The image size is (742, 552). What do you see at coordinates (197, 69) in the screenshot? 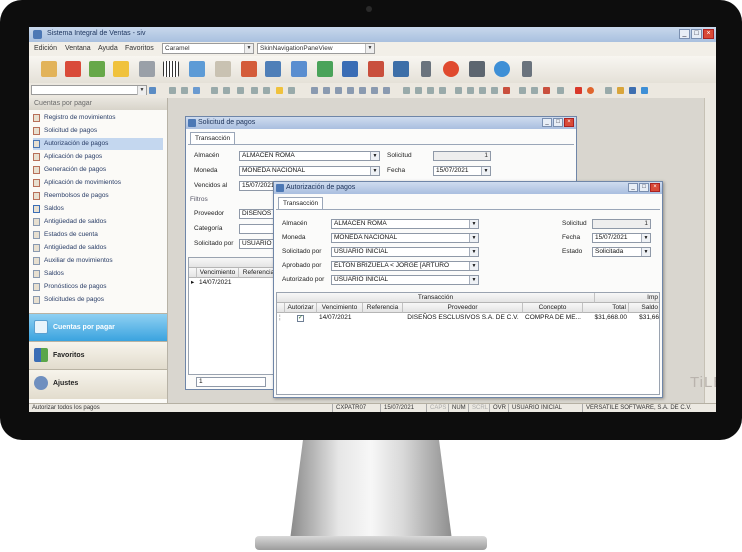
I see `document-icon` at bounding box center [197, 69].